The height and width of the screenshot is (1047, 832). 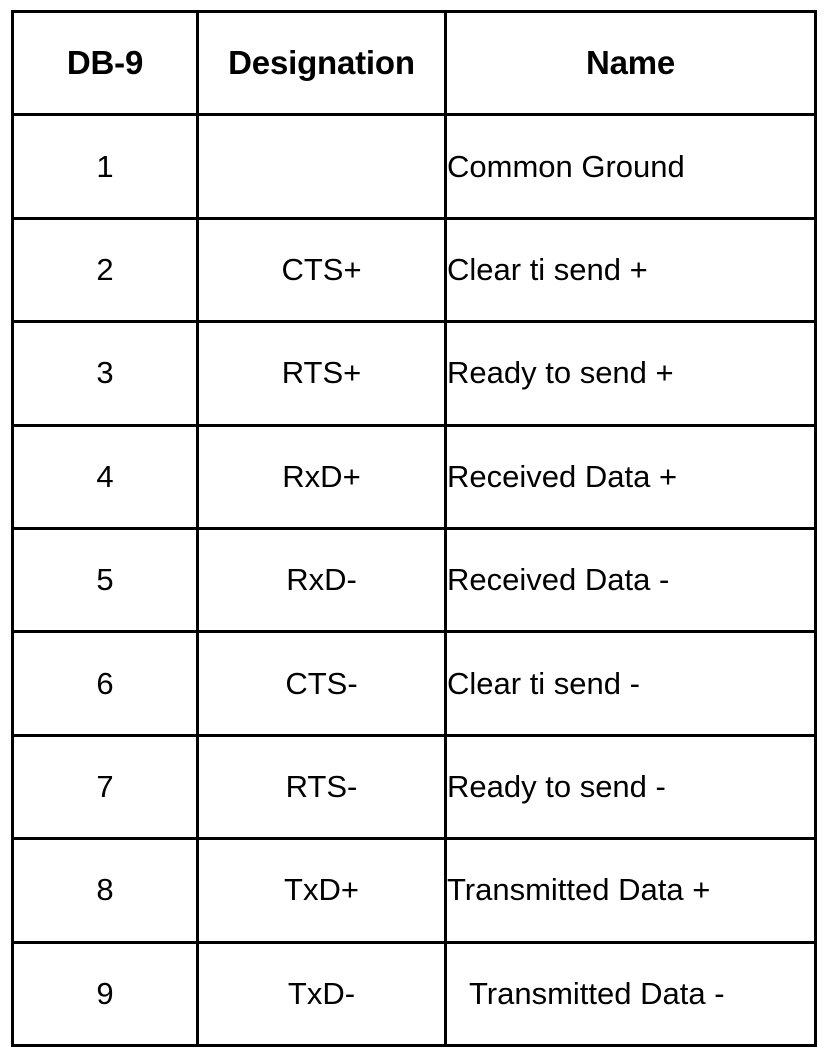 I want to click on table-row: 6 CTS- Clear ti send -, so click(x=414, y=683).